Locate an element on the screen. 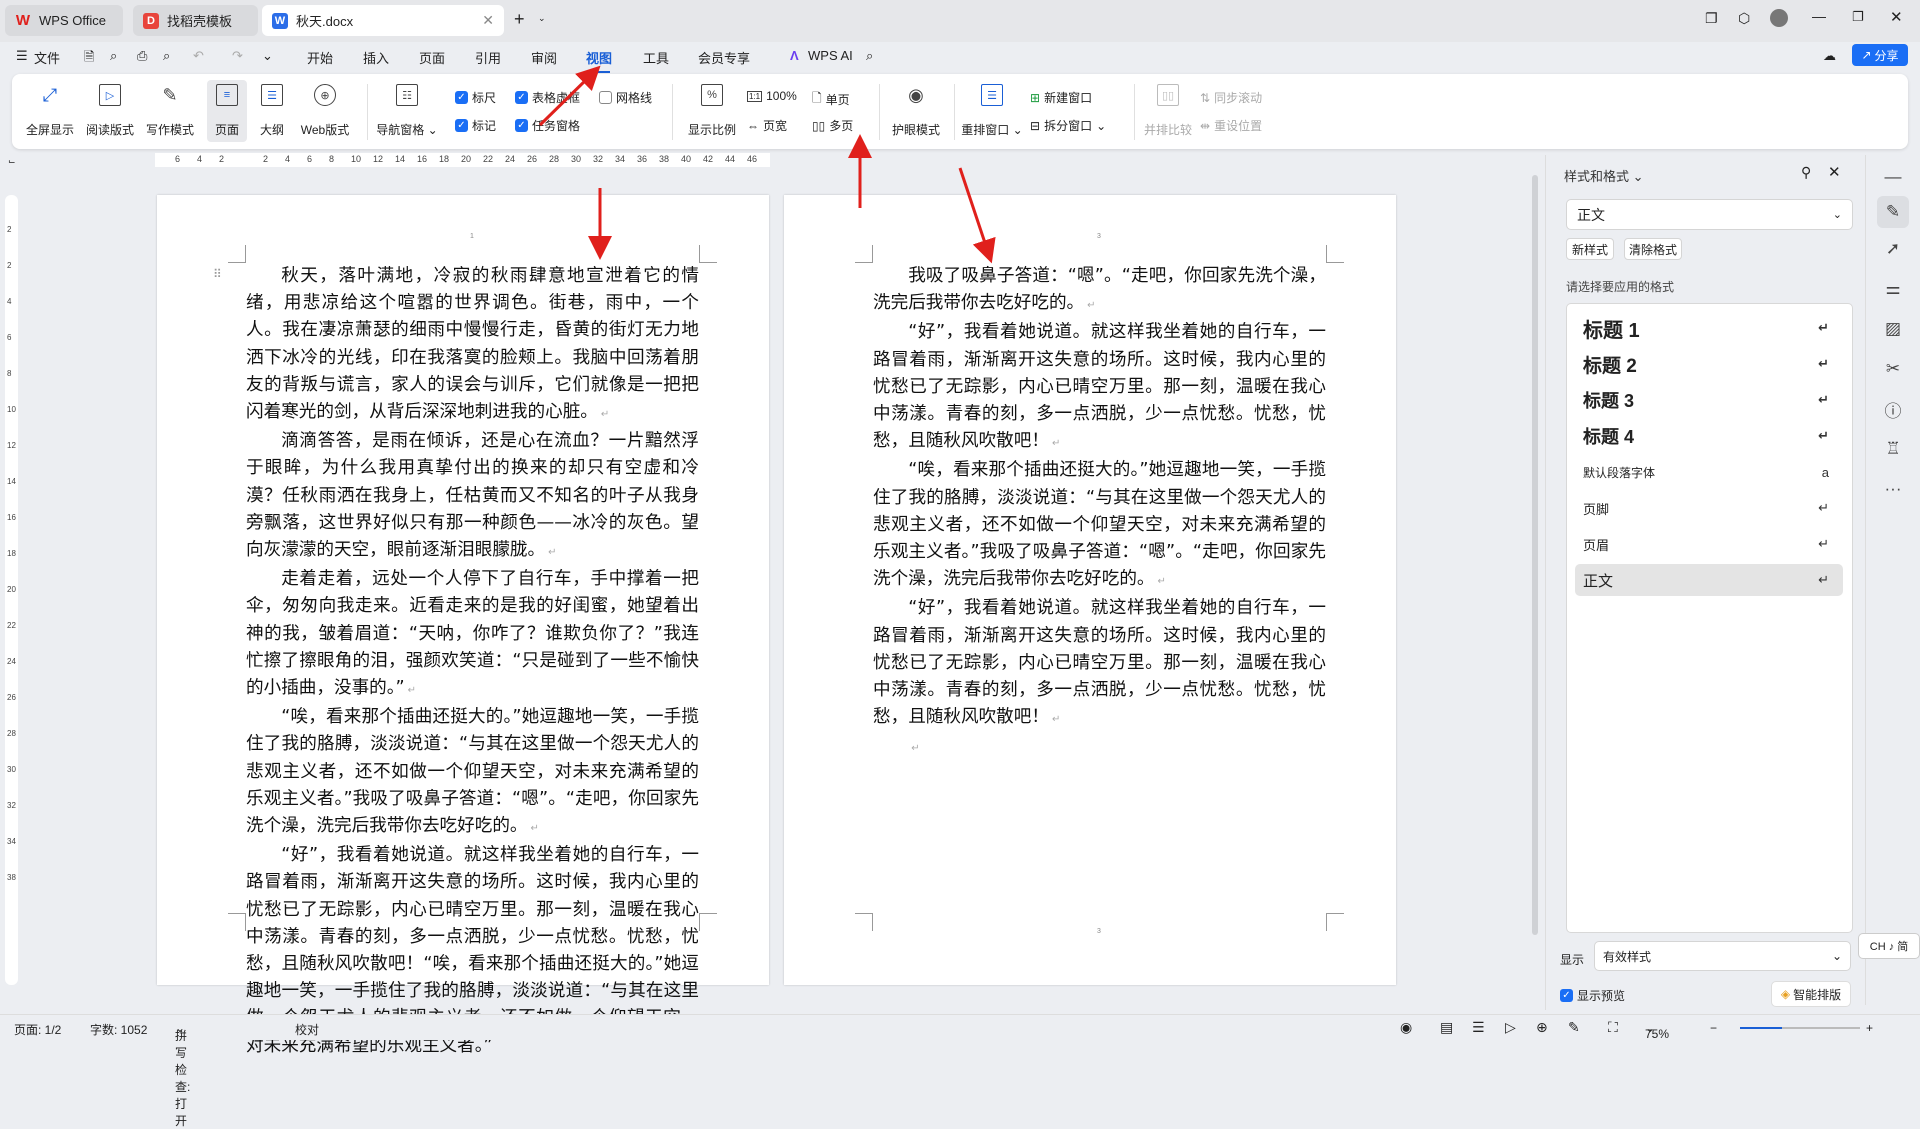  reset-position-button: ⇹ 重设位置 is located at coordinates (1231, 125).